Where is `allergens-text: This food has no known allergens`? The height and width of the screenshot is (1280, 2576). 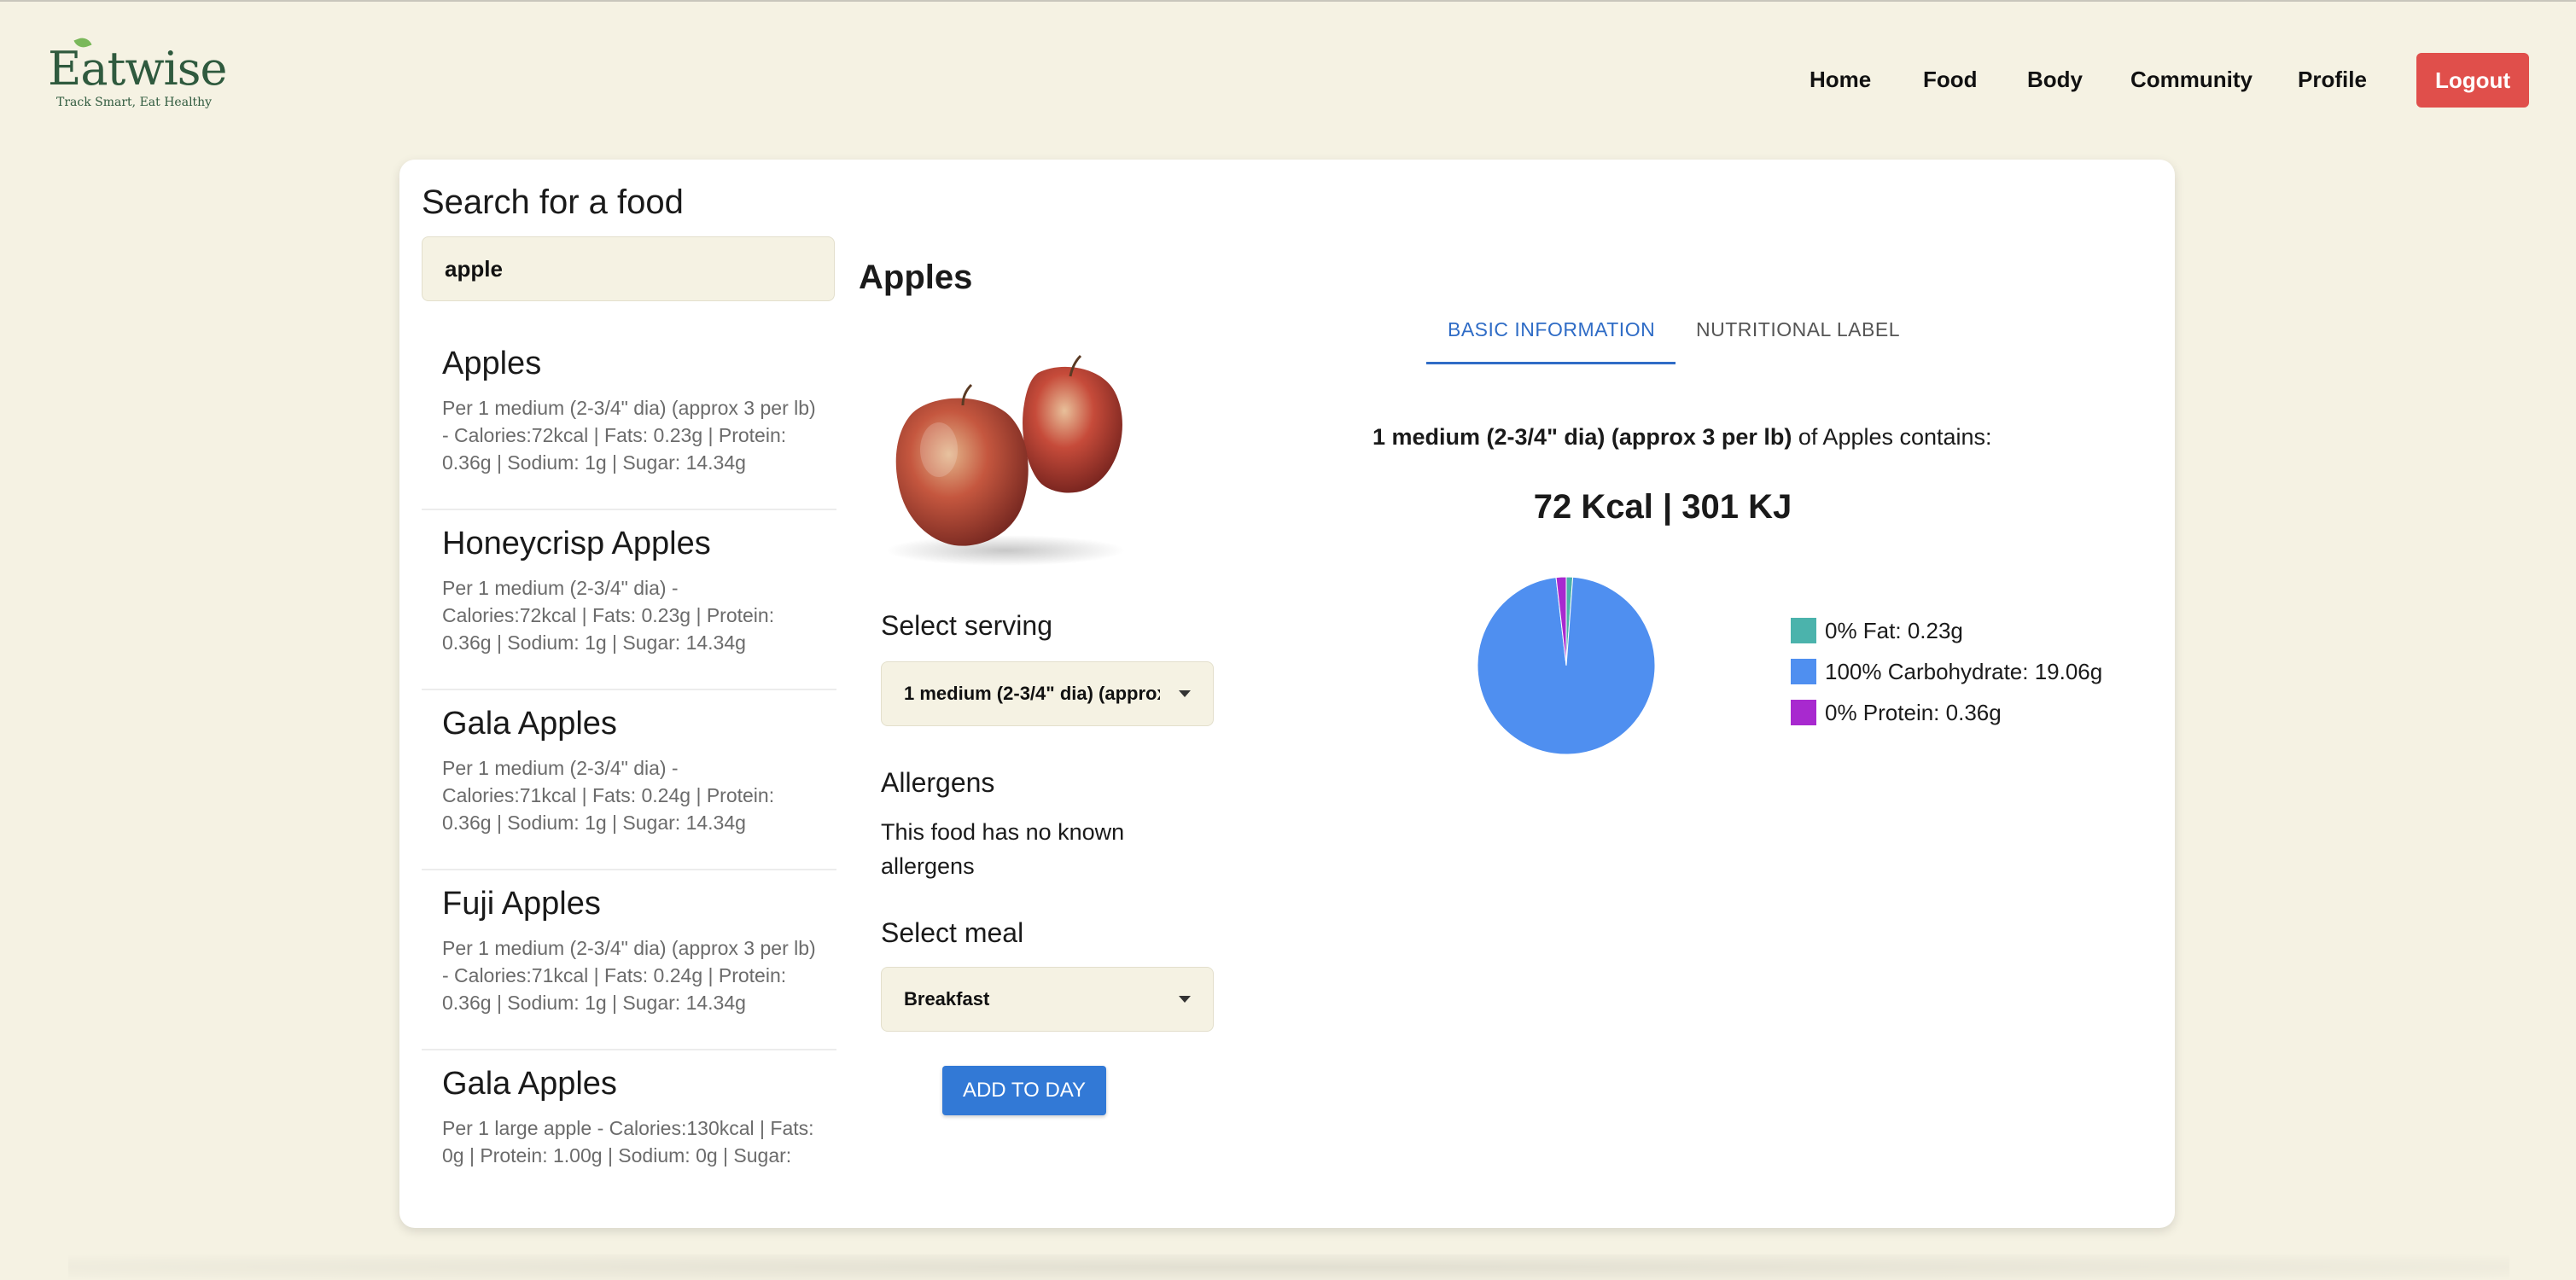
allergens-text: This food has no known allergens is located at coordinates (1003, 849).